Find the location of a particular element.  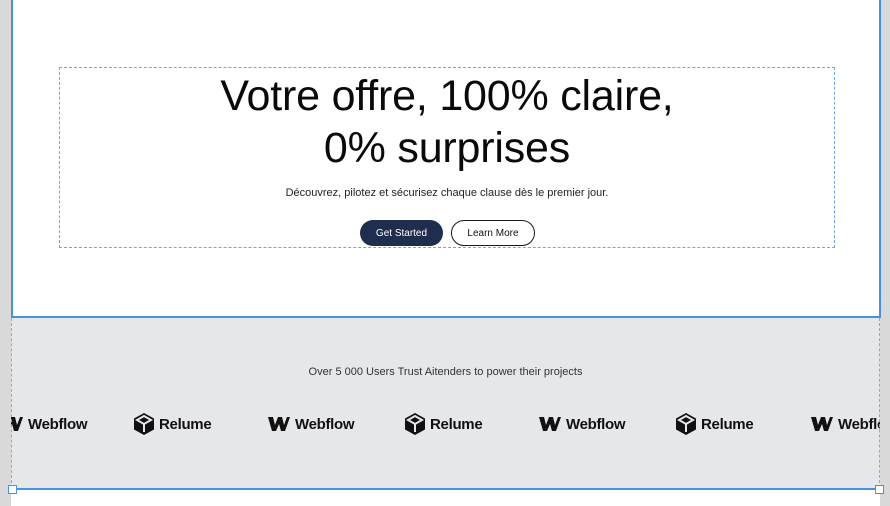

frame-guide-left is located at coordinates (11, 403).